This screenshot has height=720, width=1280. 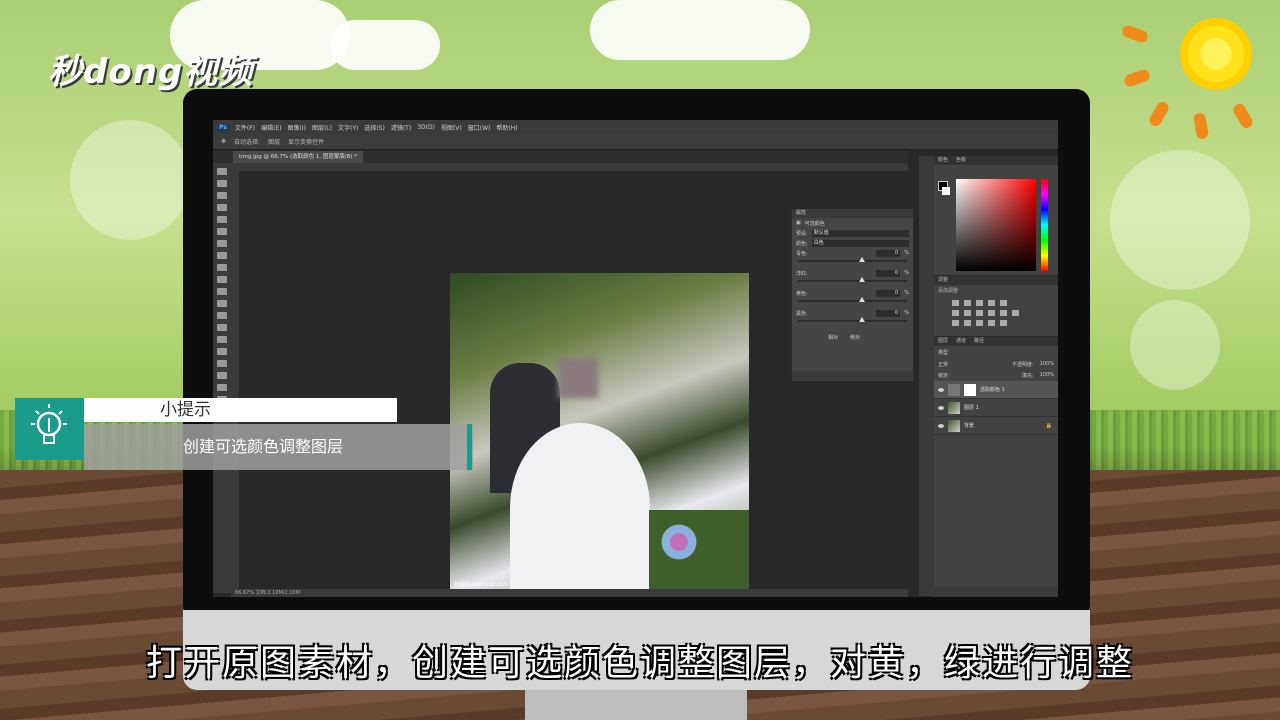 What do you see at coordinates (222, 255) in the screenshot?
I see `brush-tool-icon` at bounding box center [222, 255].